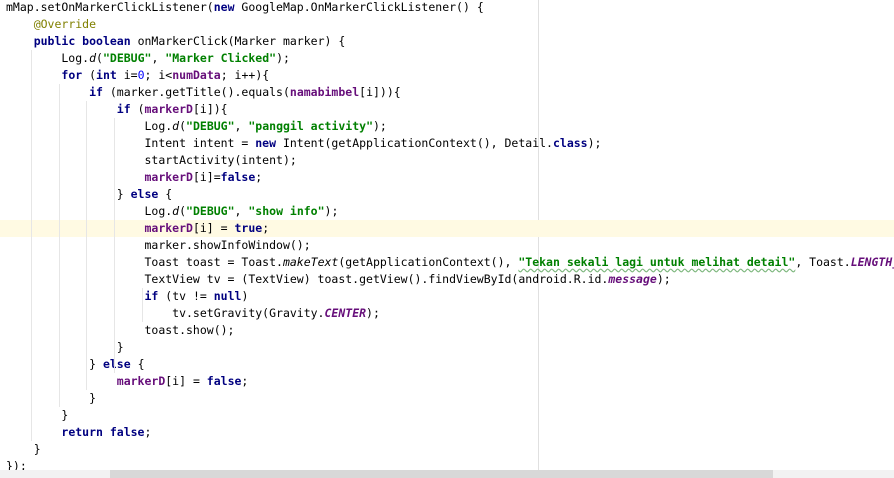 Image resolution: width=894 pixels, height=478 pixels. Describe the element at coordinates (210, 109) in the screenshot. I see `code-token: [i]){` at that location.